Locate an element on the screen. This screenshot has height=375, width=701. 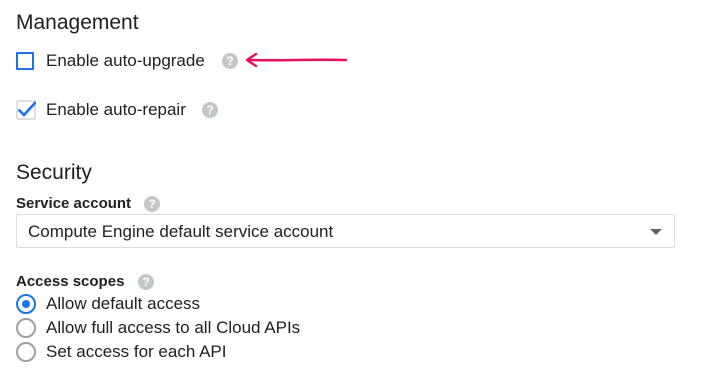
radio-label: Allow full access to all Cloud APIs is located at coordinates (173, 328).